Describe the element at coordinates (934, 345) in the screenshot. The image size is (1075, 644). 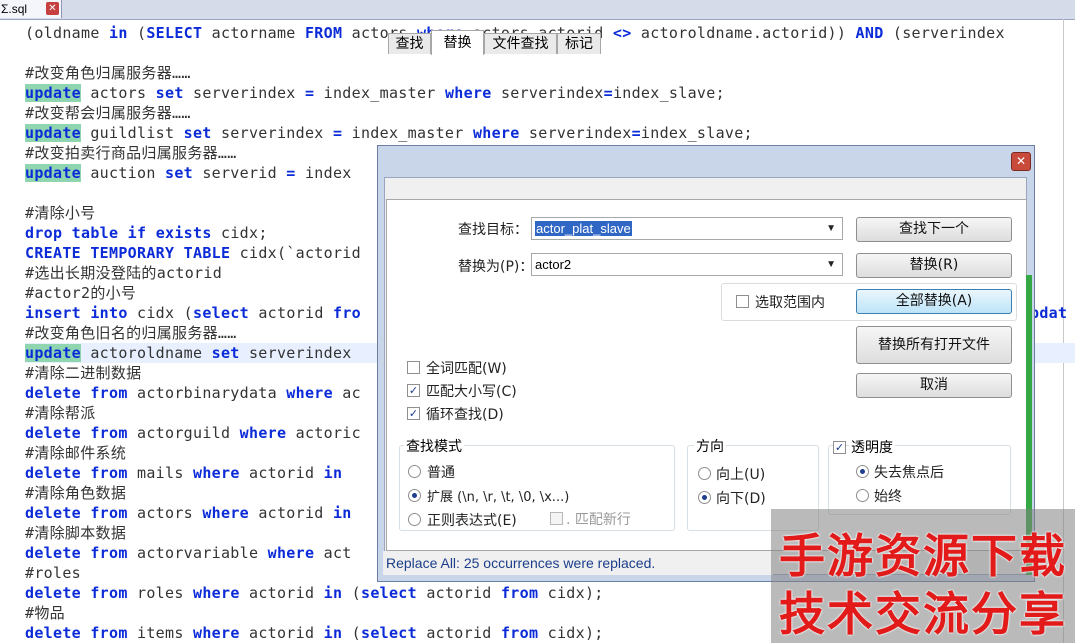
I see `replace-all-open-files-button: 替换所有打开文件` at that location.